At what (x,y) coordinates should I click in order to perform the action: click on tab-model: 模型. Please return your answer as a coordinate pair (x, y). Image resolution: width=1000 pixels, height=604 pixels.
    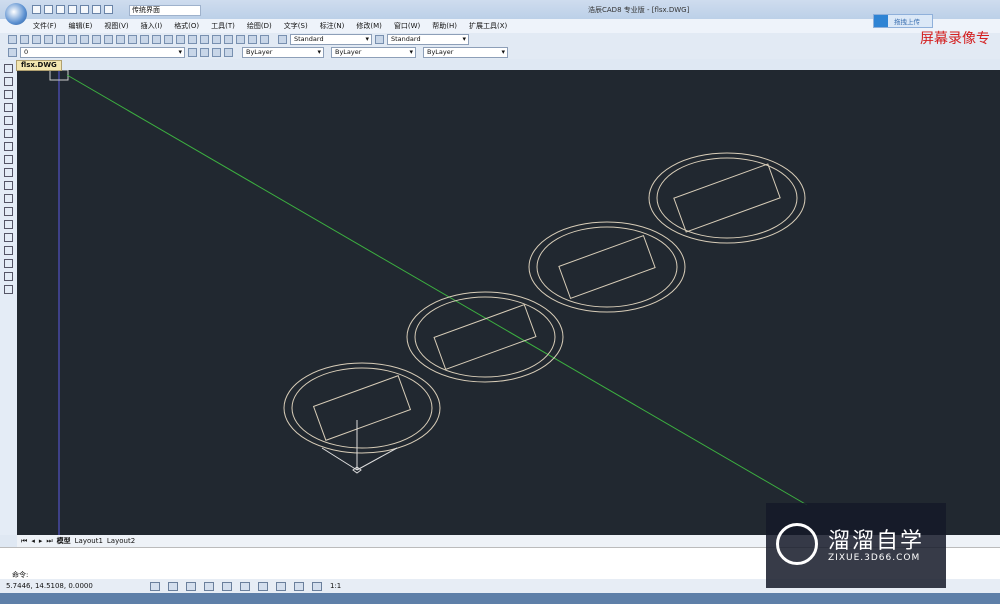
    Looking at the image, I should click on (64, 541).